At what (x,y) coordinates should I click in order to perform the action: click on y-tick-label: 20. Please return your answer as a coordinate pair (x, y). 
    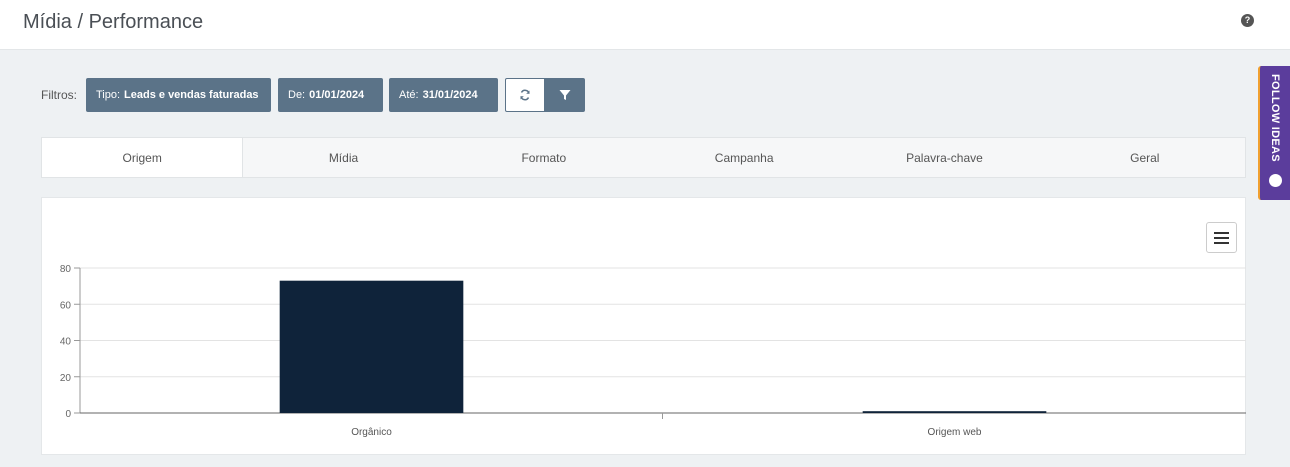
    Looking at the image, I should click on (66, 378).